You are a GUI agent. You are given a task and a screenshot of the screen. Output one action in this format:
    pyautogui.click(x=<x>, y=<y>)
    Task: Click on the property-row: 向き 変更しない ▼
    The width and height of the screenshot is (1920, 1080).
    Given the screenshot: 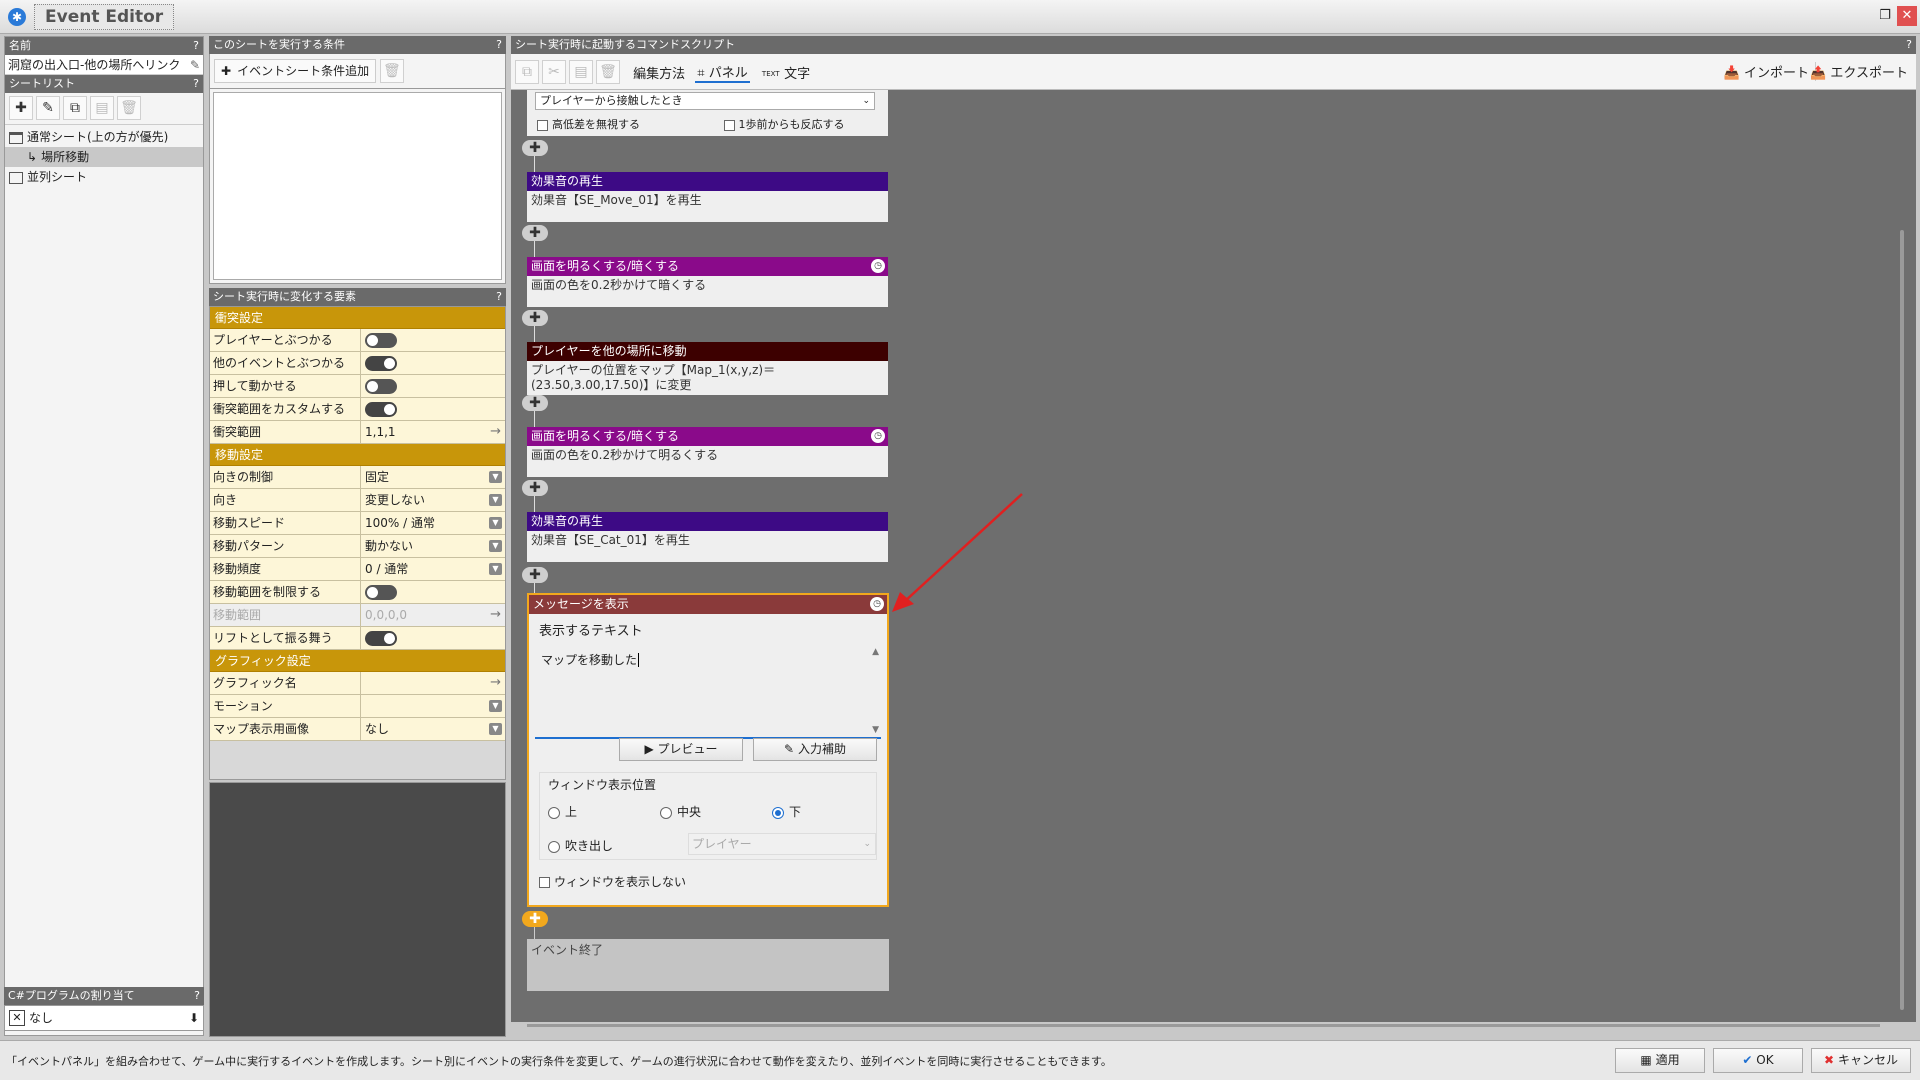 What is the action you would take?
    pyautogui.click(x=357, y=500)
    